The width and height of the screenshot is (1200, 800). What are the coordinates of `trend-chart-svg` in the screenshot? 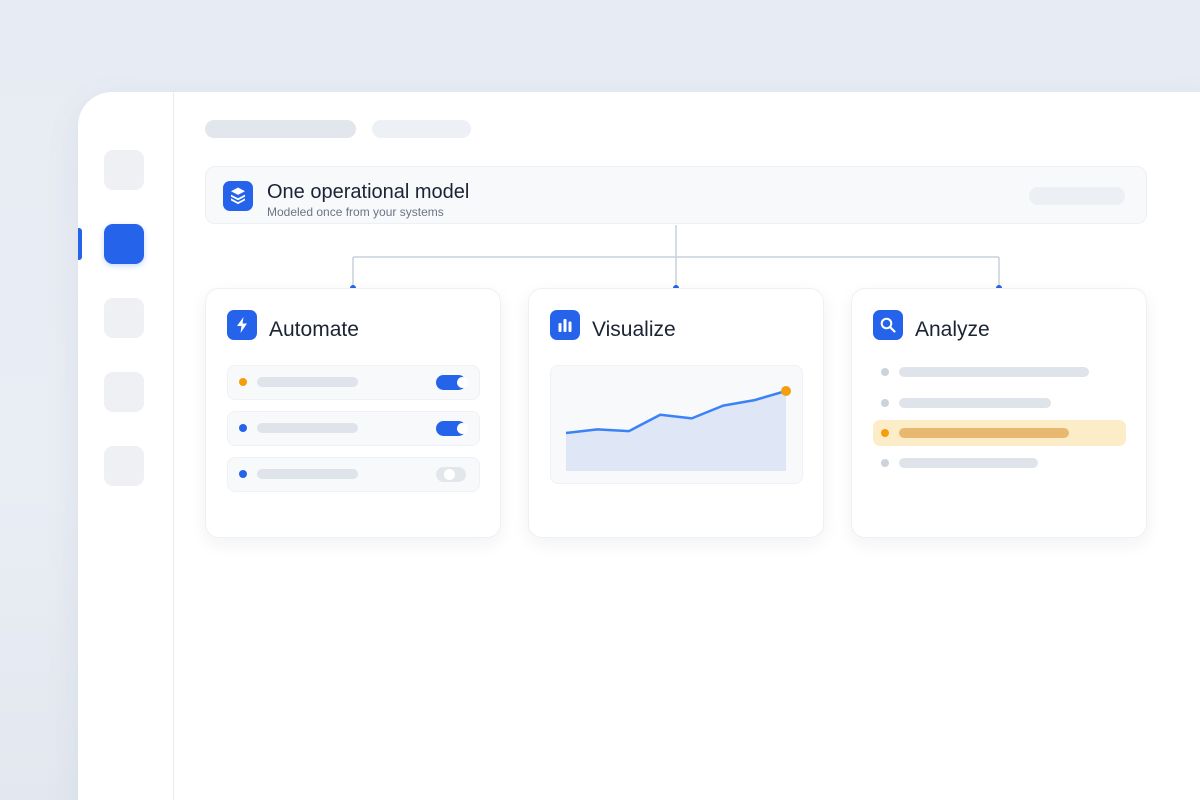 It's located at (678, 428).